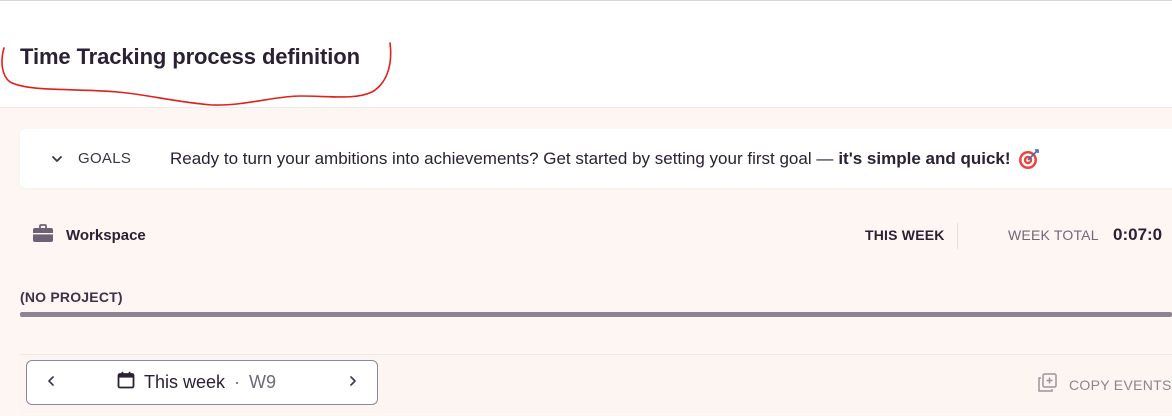 This screenshot has height=416, width=1172. I want to click on copy-events-button: COPY EVENTS, so click(1105, 385).